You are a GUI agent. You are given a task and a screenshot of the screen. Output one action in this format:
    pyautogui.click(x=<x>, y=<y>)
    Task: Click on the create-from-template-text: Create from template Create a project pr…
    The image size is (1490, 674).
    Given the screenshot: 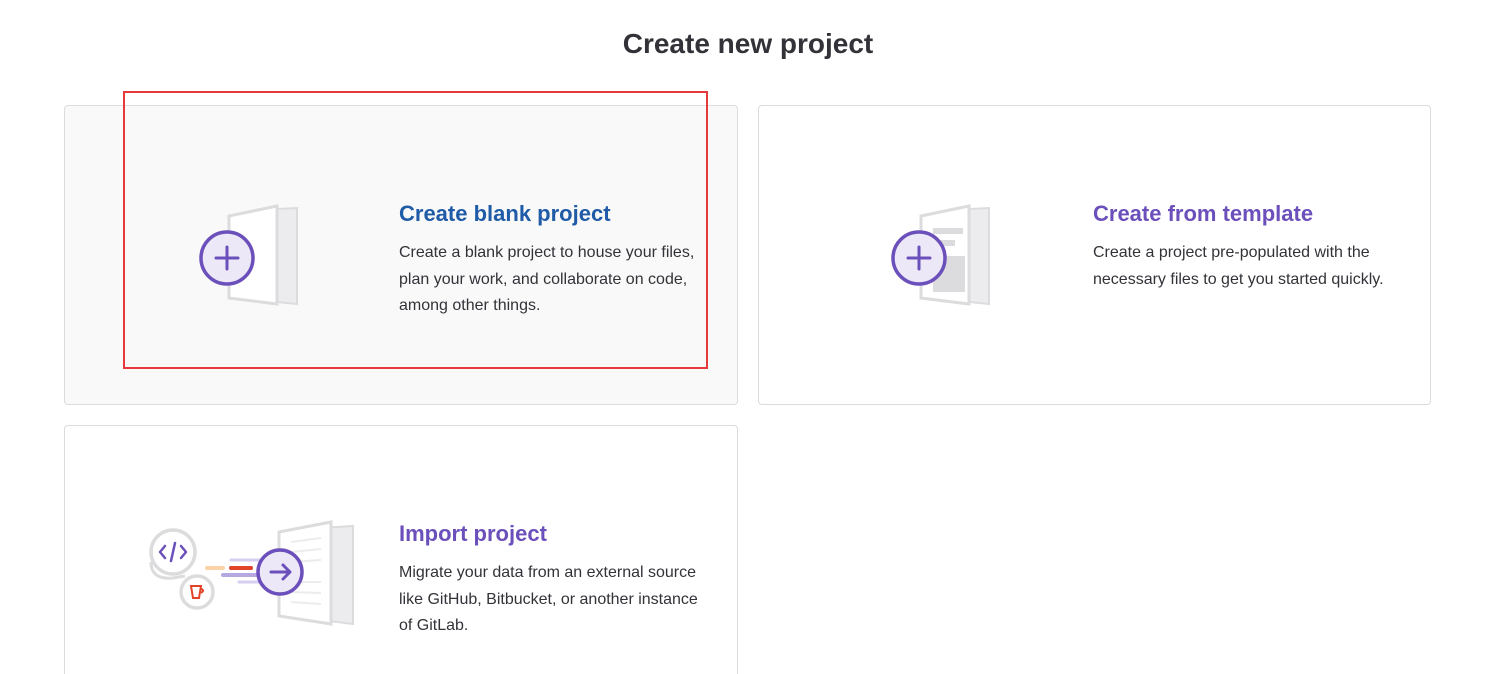 What is the action you would take?
    pyautogui.click(x=1243, y=246)
    